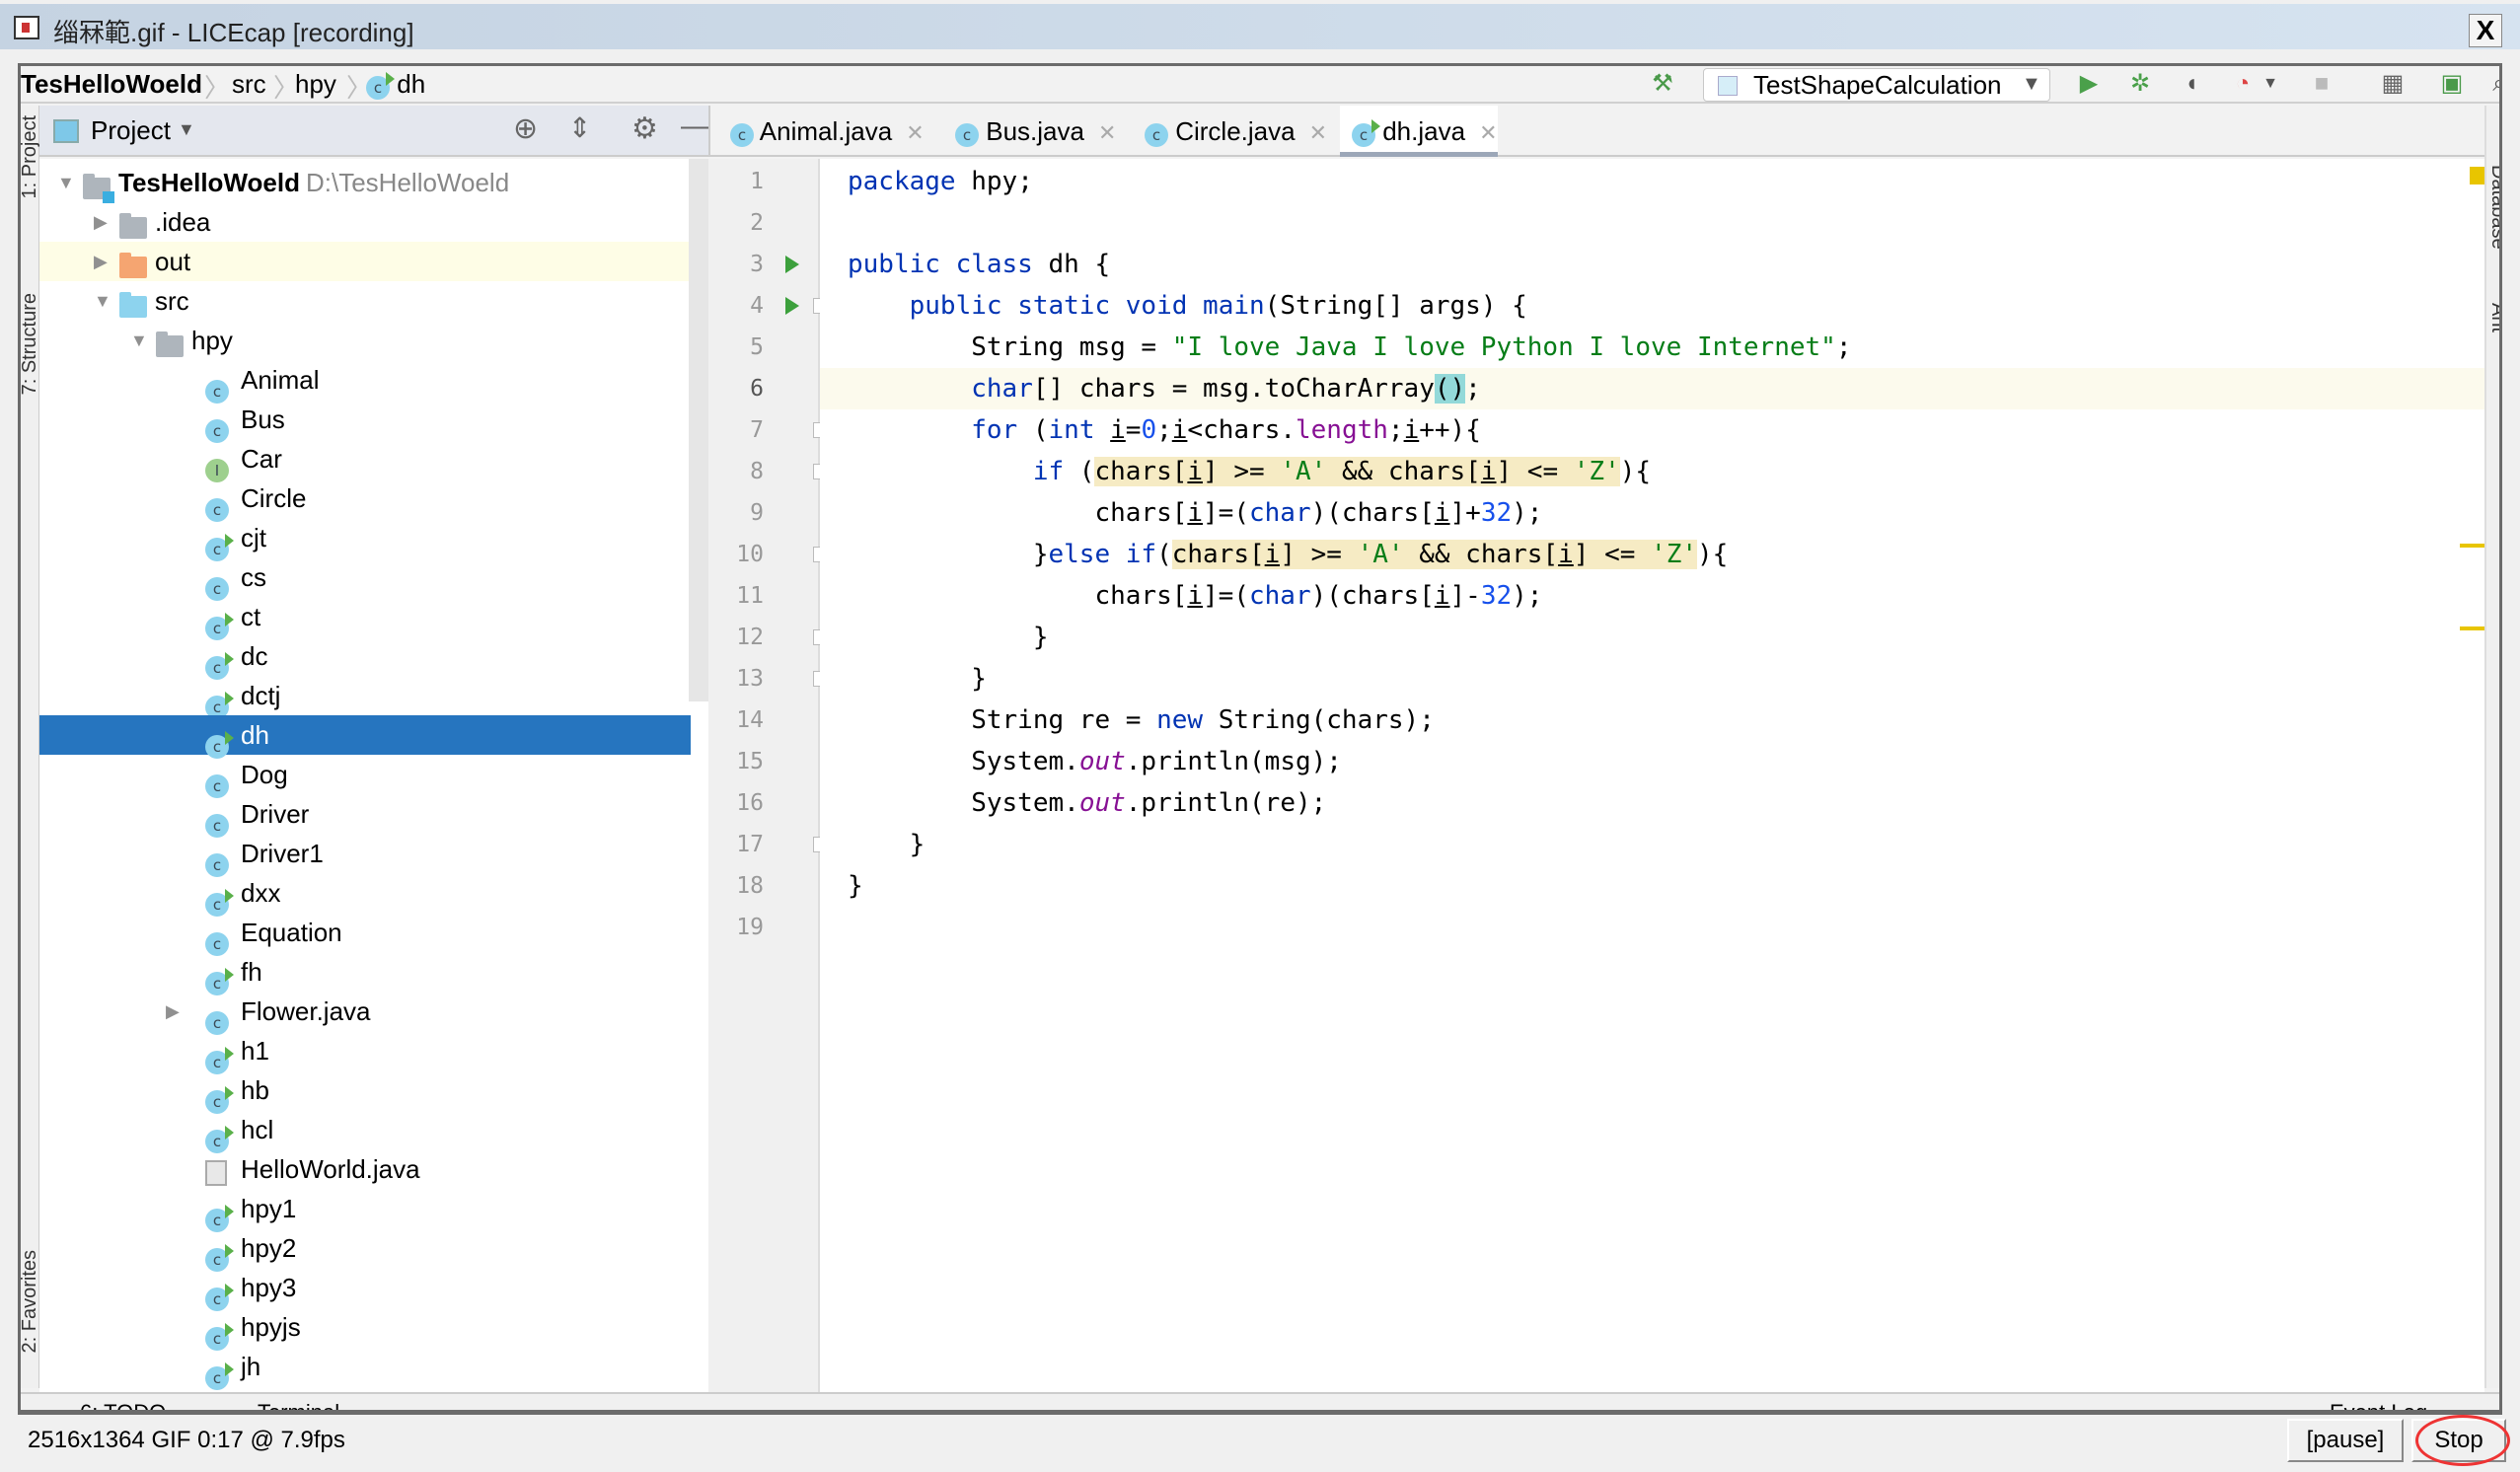 The height and width of the screenshot is (1472, 2520). What do you see at coordinates (298, 1405) in the screenshot?
I see `tool-terminal: Terminal` at bounding box center [298, 1405].